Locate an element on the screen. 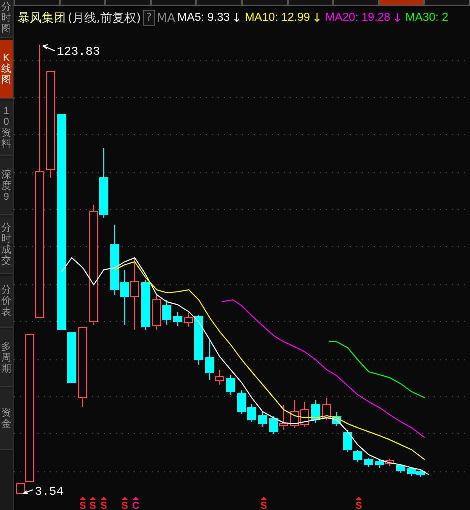 This screenshot has width=470, height=510. help-button: ? is located at coordinates (149, 18).